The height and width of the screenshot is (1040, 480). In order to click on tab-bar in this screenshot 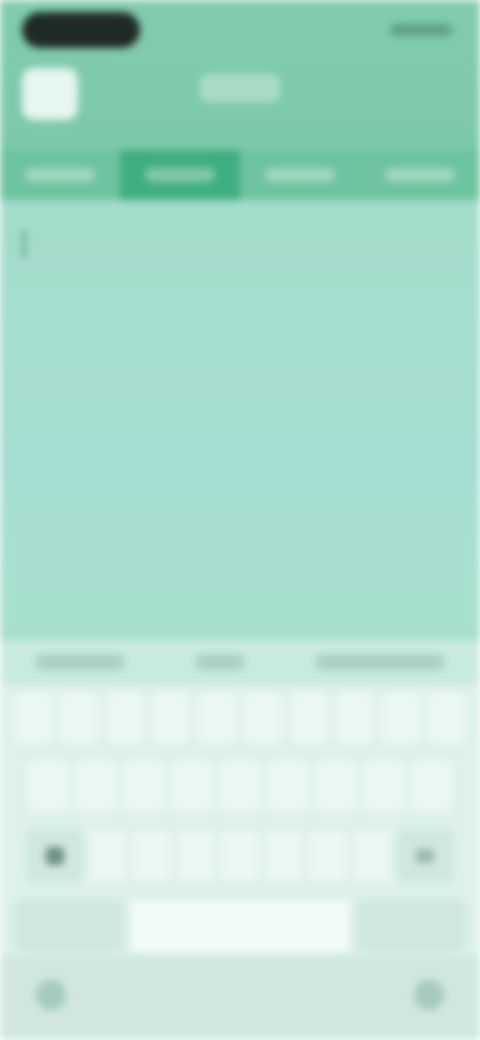, I will do `click(240, 175)`.